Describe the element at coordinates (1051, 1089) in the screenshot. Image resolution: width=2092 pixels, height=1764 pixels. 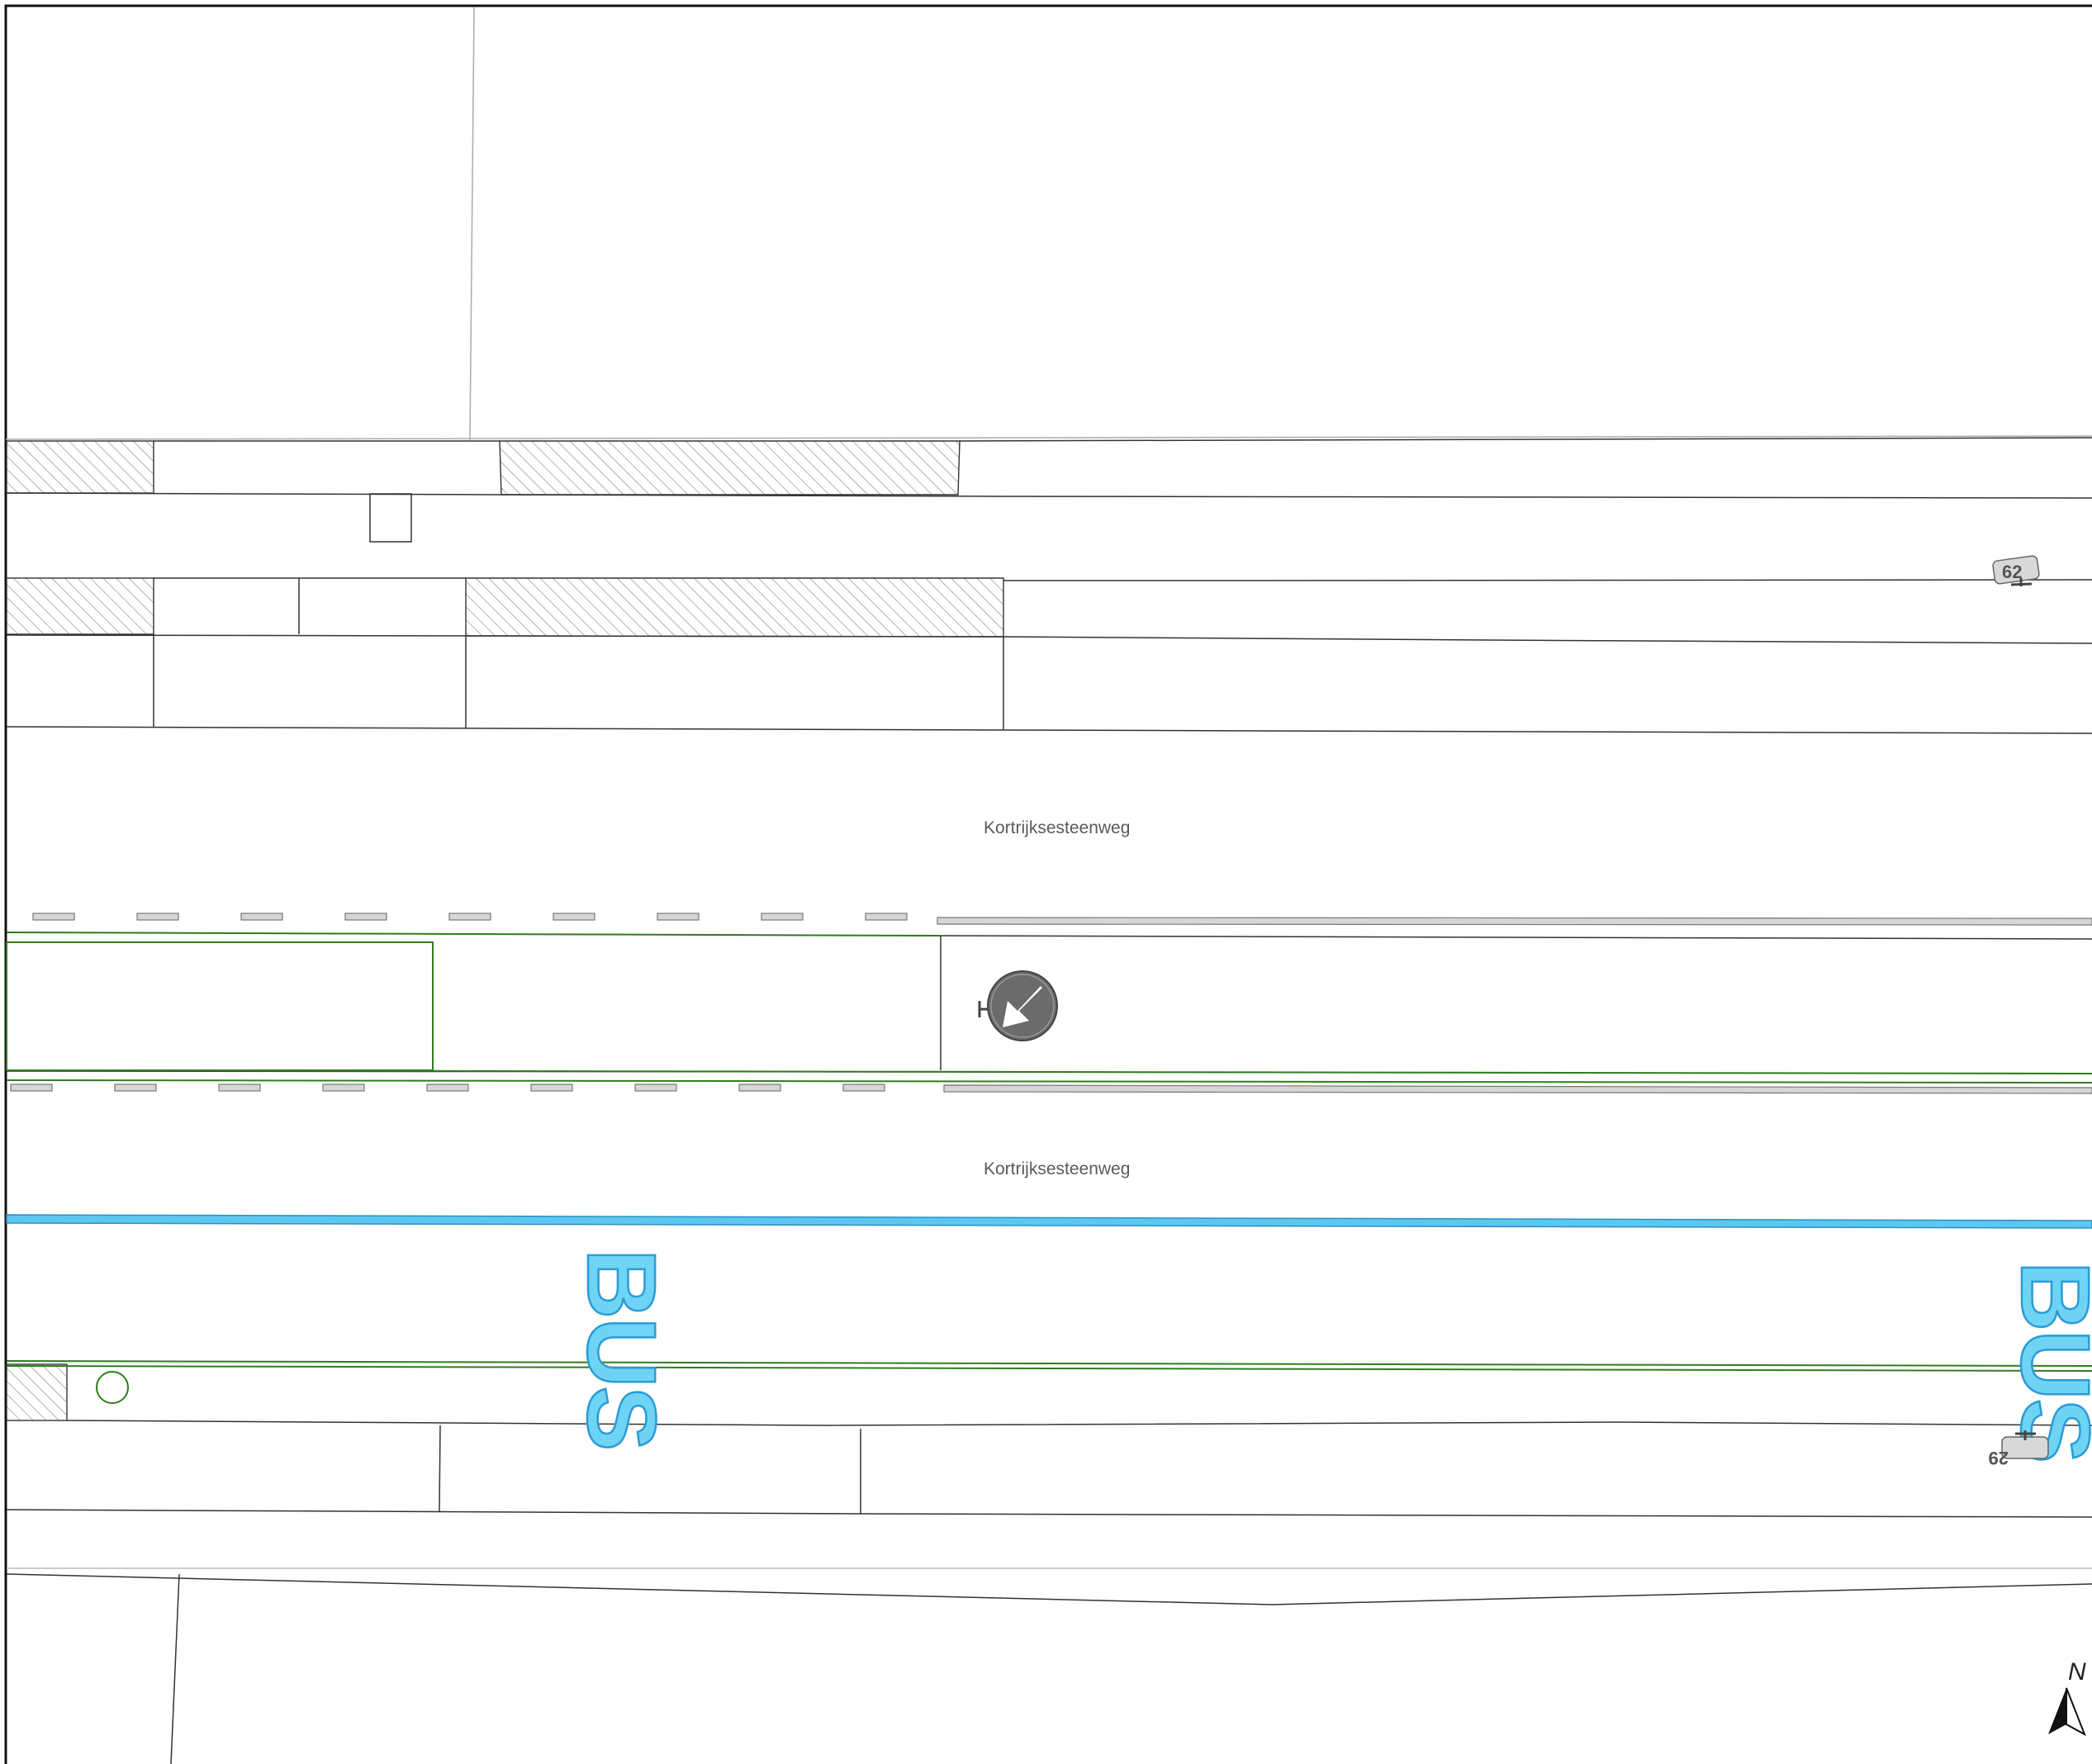
I see `lane-marking-lower` at that location.